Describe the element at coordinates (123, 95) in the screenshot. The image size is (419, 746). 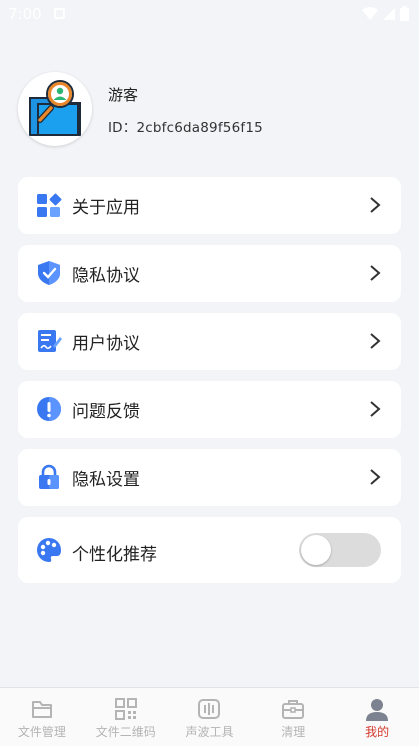
I see `username: 游客` at that location.